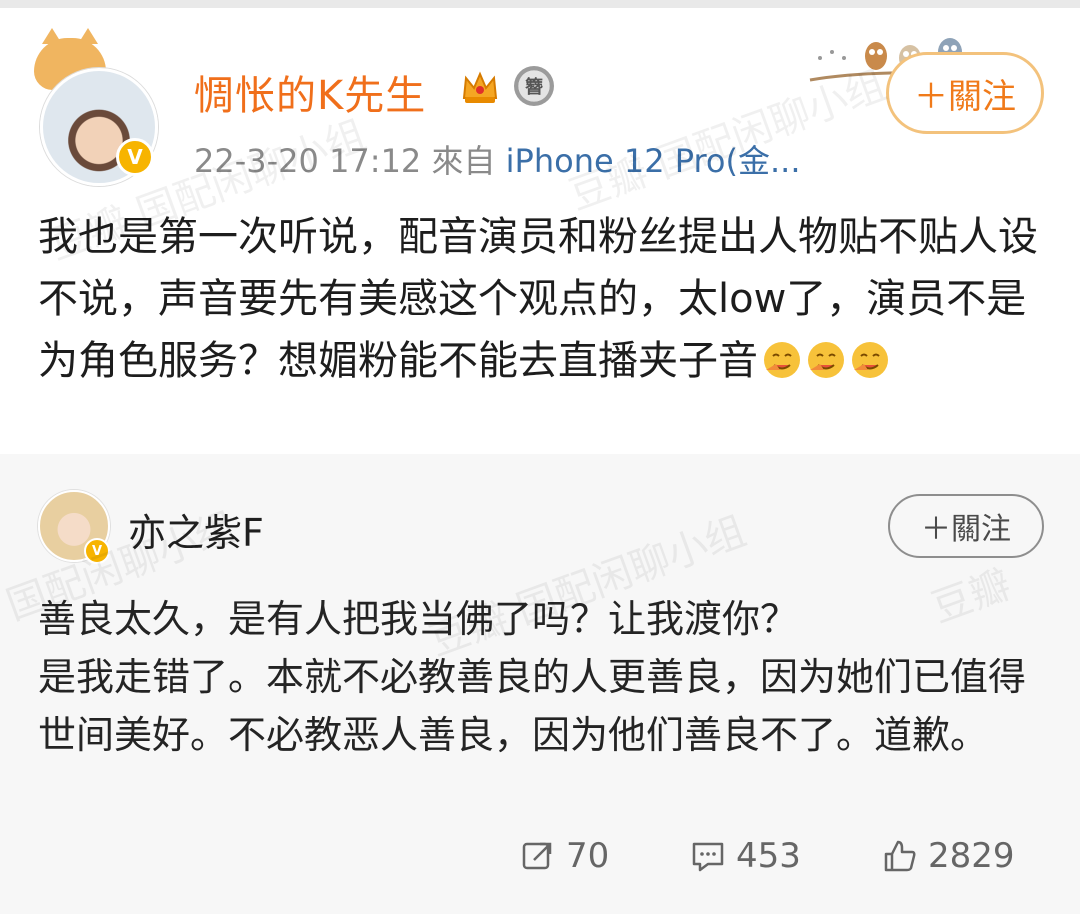  What do you see at coordinates (588, 856) in the screenshot?
I see `repost-count: 70` at bounding box center [588, 856].